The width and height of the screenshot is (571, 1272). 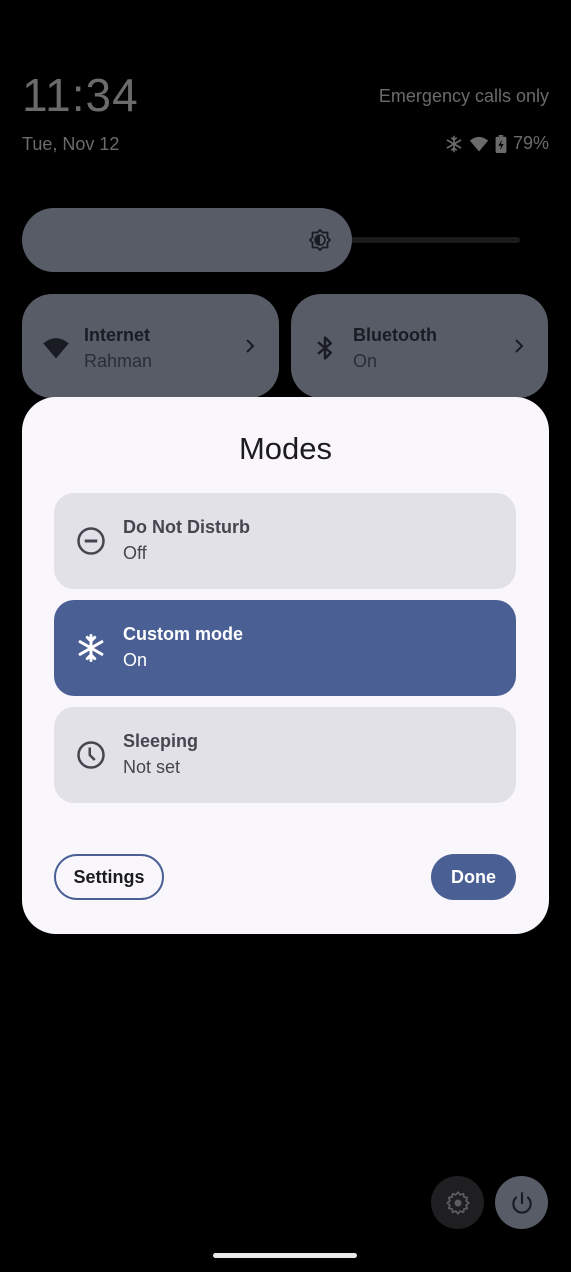 What do you see at coordinates (395, 335) in the screenshot?
I see `tile-title: Bluetooth` at bounding box center [395, 335].